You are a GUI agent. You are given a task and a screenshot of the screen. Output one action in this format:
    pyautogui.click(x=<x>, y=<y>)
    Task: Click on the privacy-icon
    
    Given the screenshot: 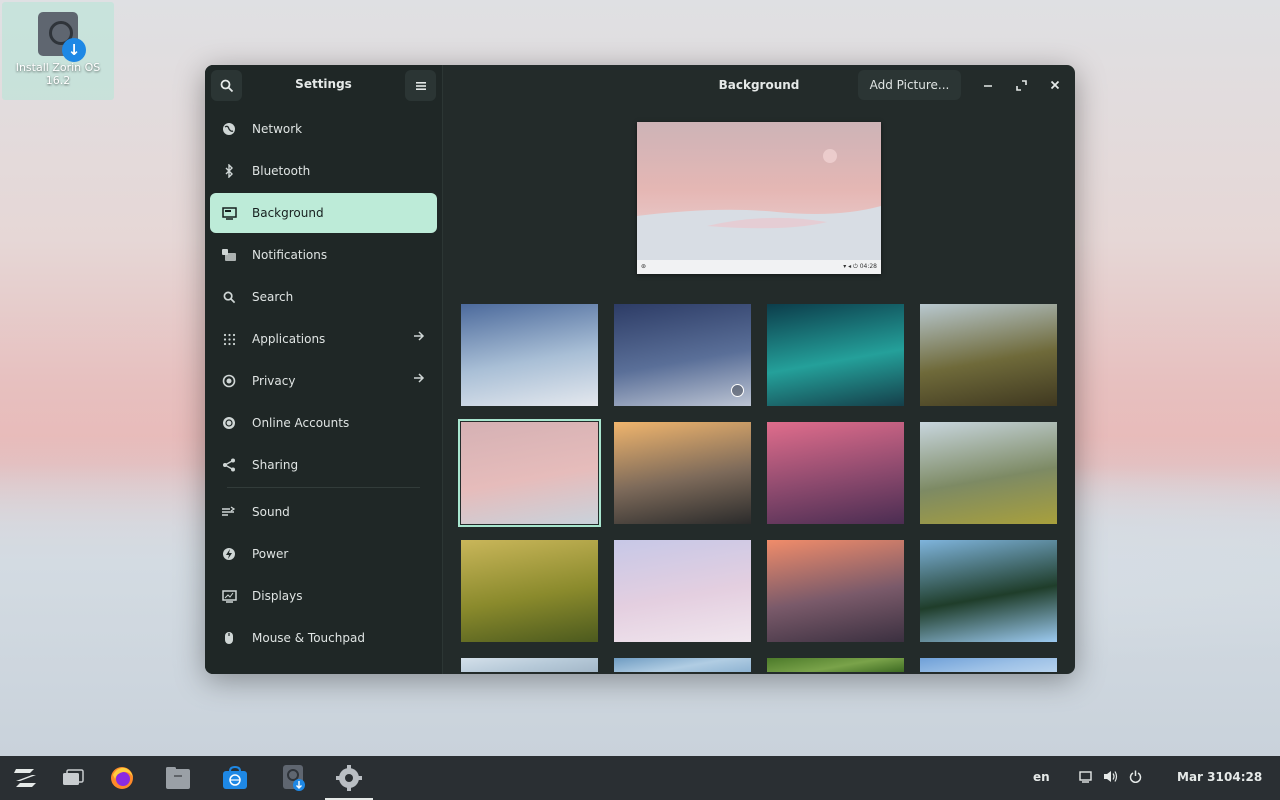 What is the action you would take?
    pyautogui.click(x=229, y=381)
    